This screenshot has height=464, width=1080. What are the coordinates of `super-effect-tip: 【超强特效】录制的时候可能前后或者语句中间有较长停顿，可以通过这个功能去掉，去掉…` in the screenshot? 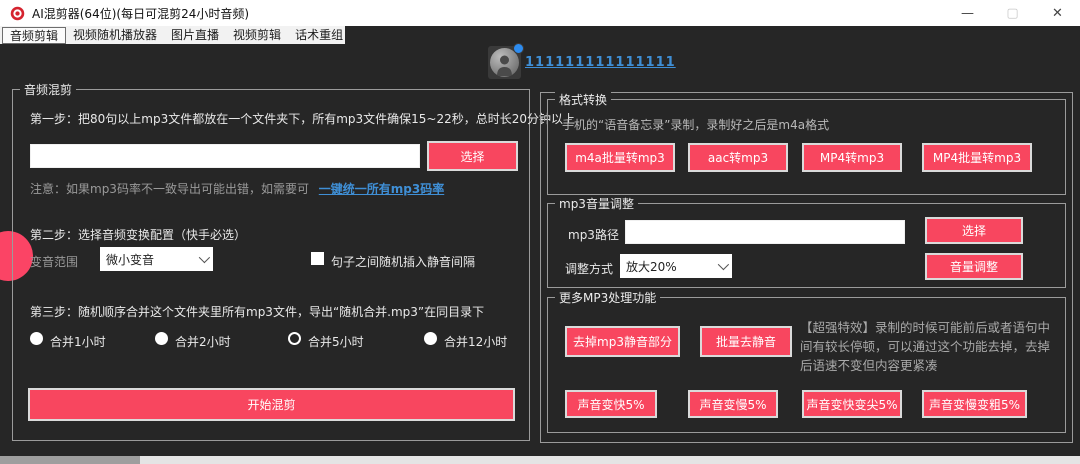 It's located at (925, 346).